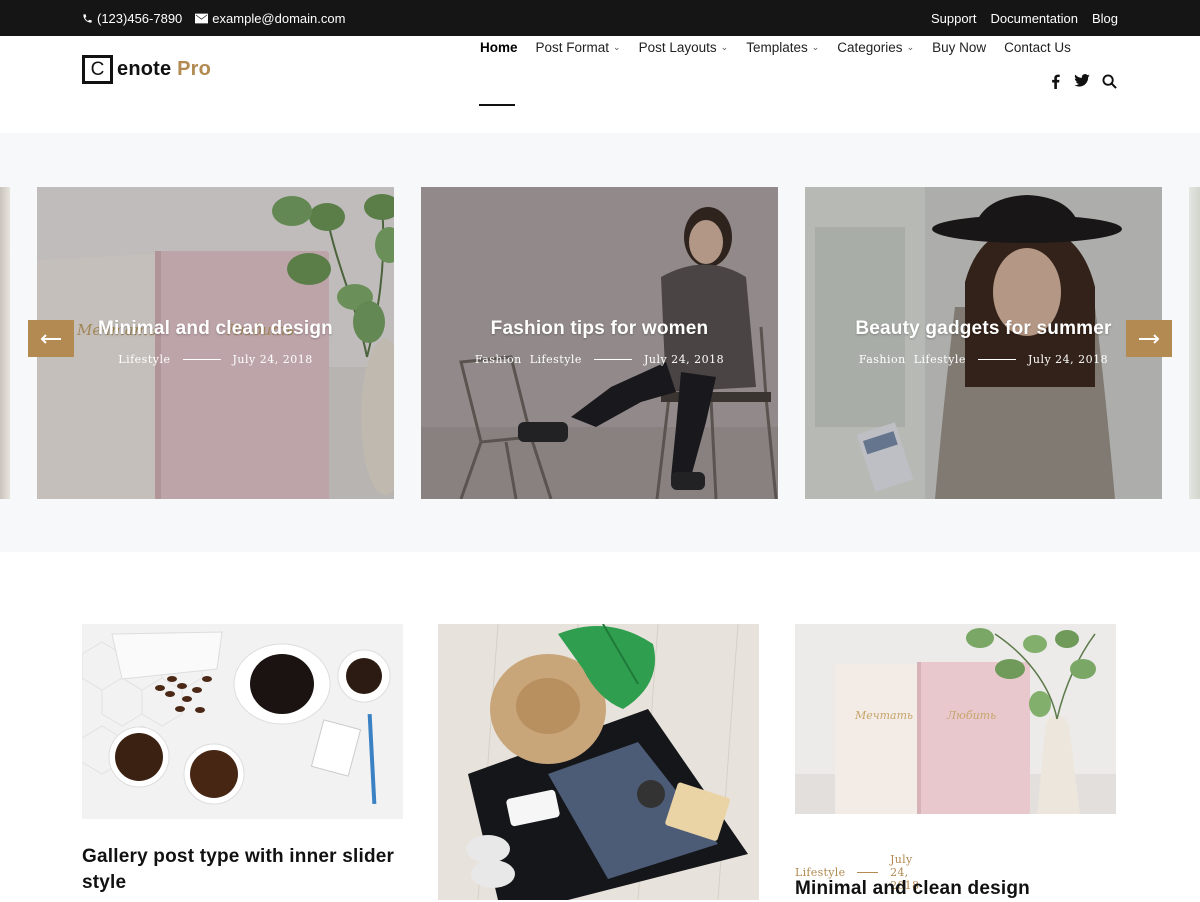 This screenshot has width=1200, height=902. I want to click on svg-text: Мечтать, so click(883, 715).